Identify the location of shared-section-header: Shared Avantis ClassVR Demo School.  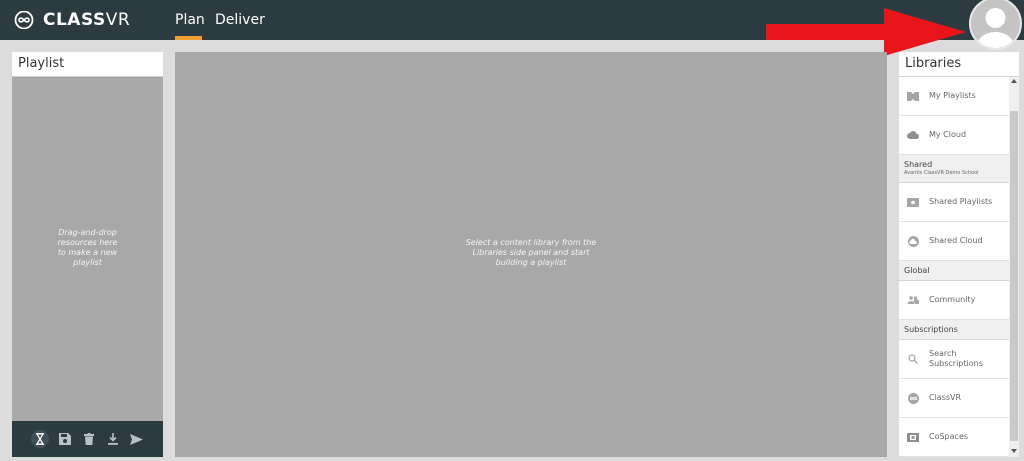
(954, 169).